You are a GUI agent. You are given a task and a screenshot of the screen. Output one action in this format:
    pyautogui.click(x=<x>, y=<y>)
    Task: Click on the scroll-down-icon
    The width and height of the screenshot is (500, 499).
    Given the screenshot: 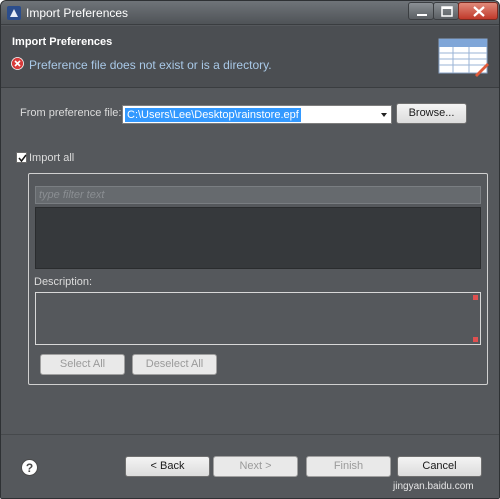 What is the action you would take?
    pyautogui.click(x=475, y=339)
    